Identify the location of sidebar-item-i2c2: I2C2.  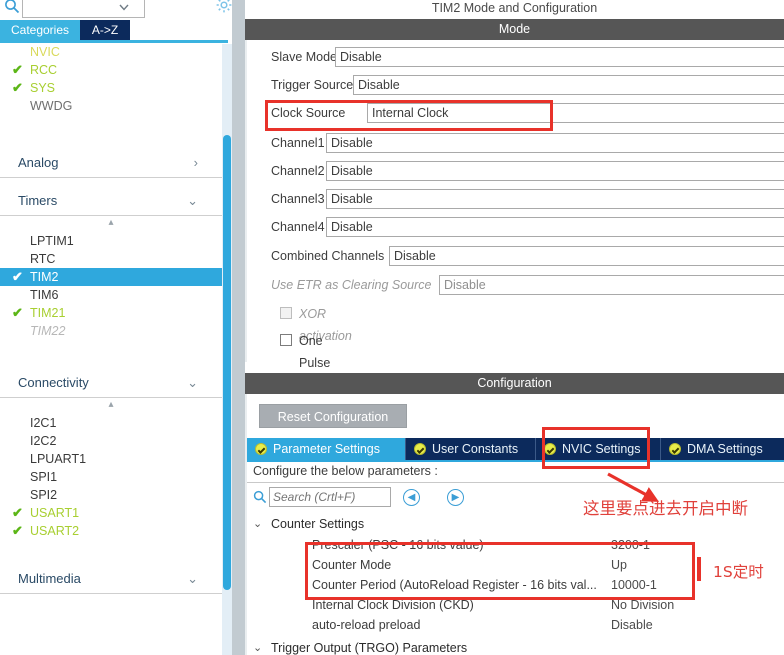
(111, 441).